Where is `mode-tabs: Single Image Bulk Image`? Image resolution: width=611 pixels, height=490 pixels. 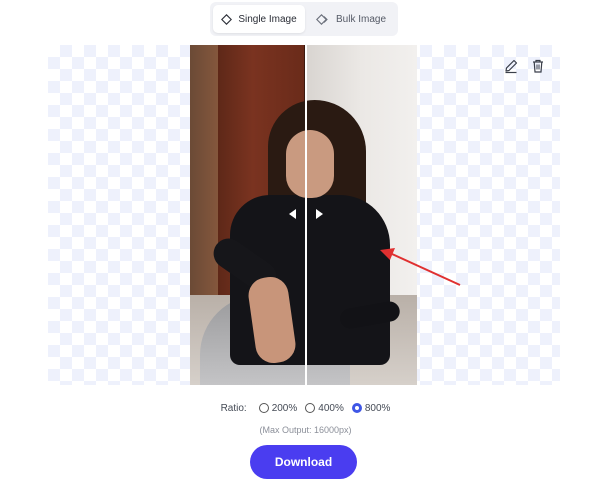
mode-tabs: Single Image Bulk Image is located at coordinates (304, 19).